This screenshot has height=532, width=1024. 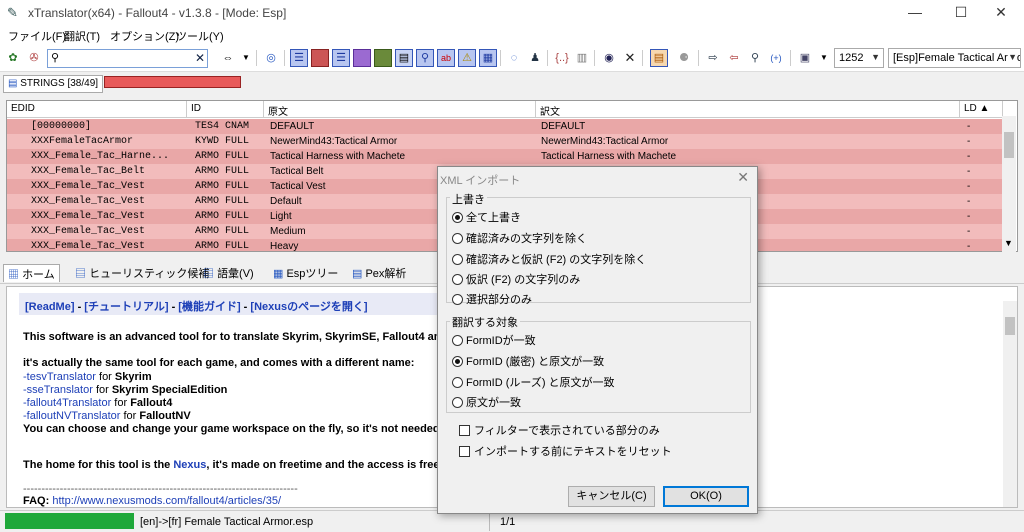 I want to click on bulb-icon: ⚈, so click(x=684, y=58).